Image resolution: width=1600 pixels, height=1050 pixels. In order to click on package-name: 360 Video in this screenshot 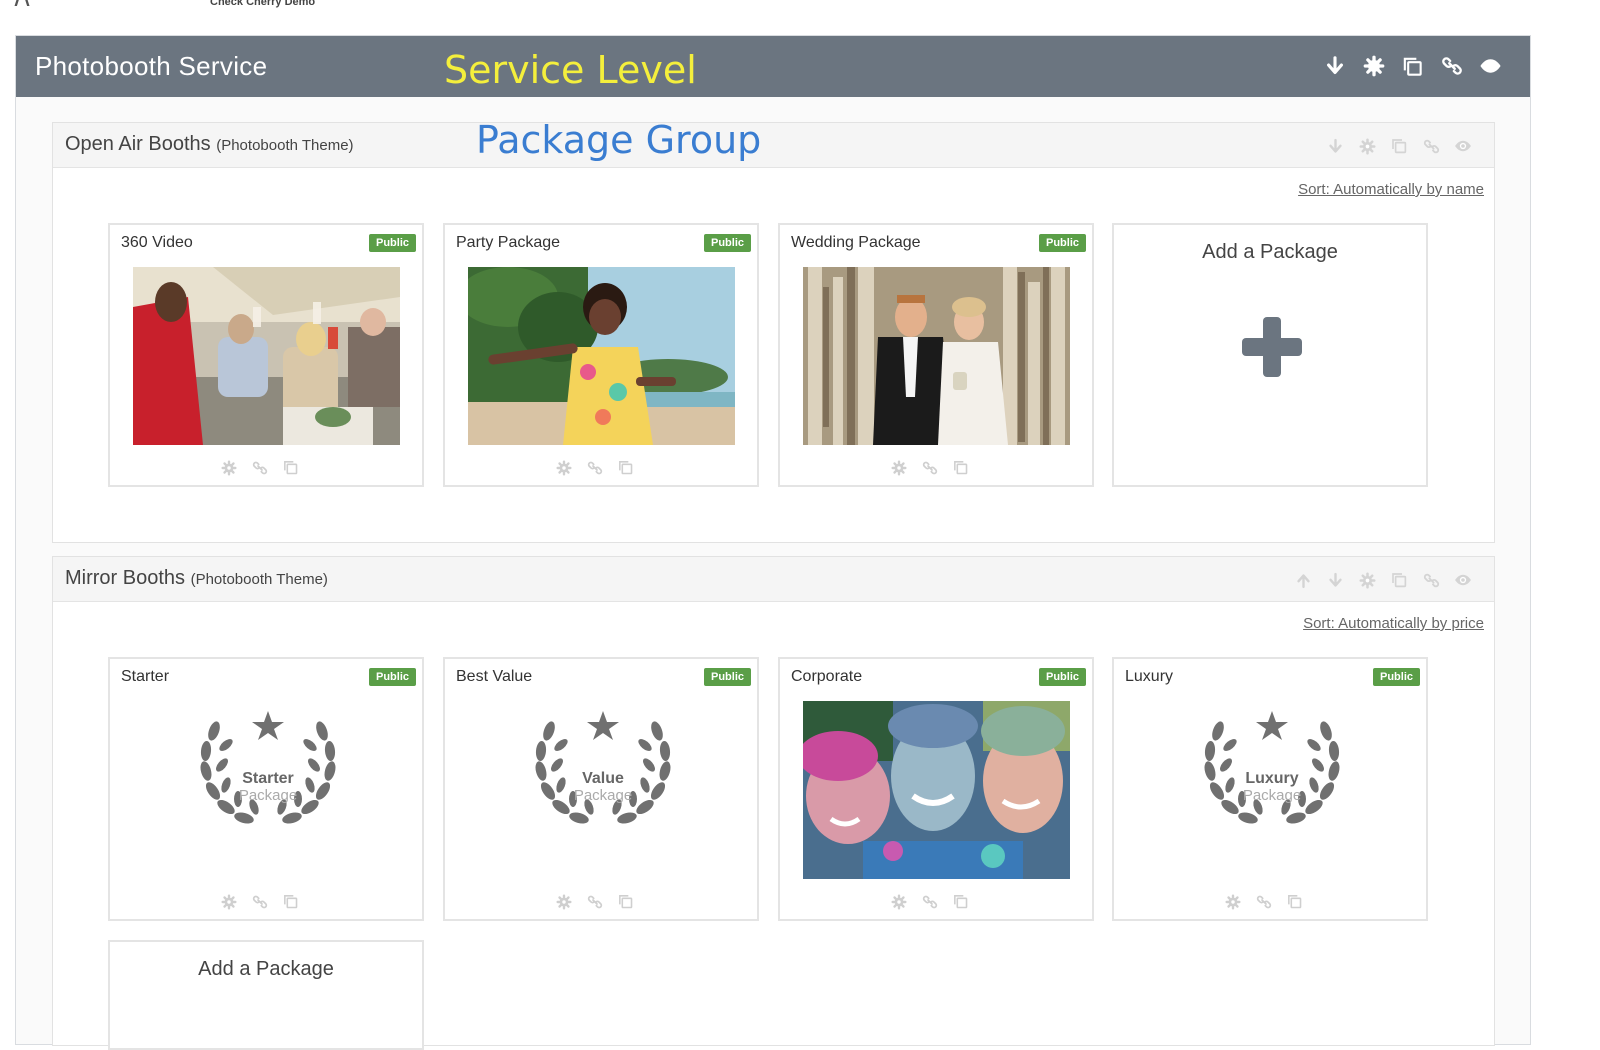, I will do `click(157, 242)`.